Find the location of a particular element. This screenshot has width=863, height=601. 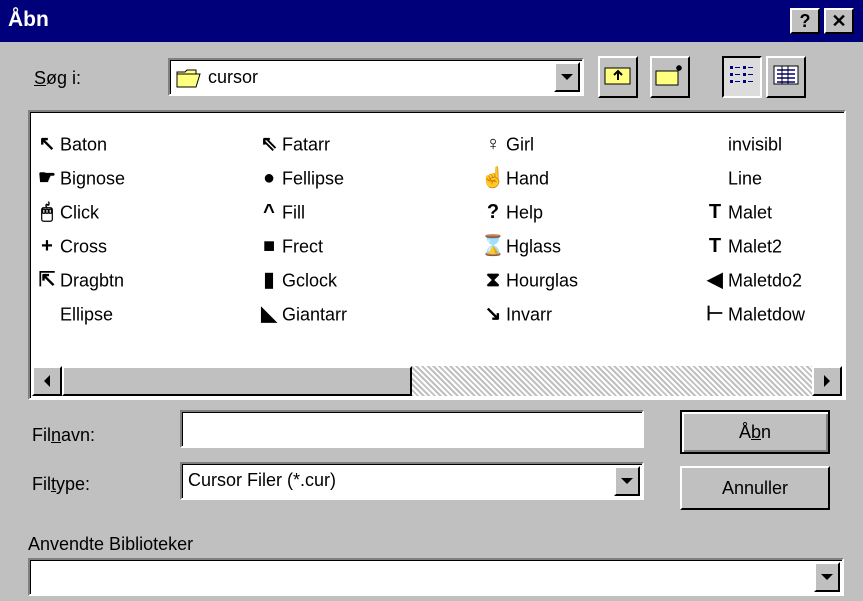

file-name: Dragbtn is located at coordinates (92, 280).